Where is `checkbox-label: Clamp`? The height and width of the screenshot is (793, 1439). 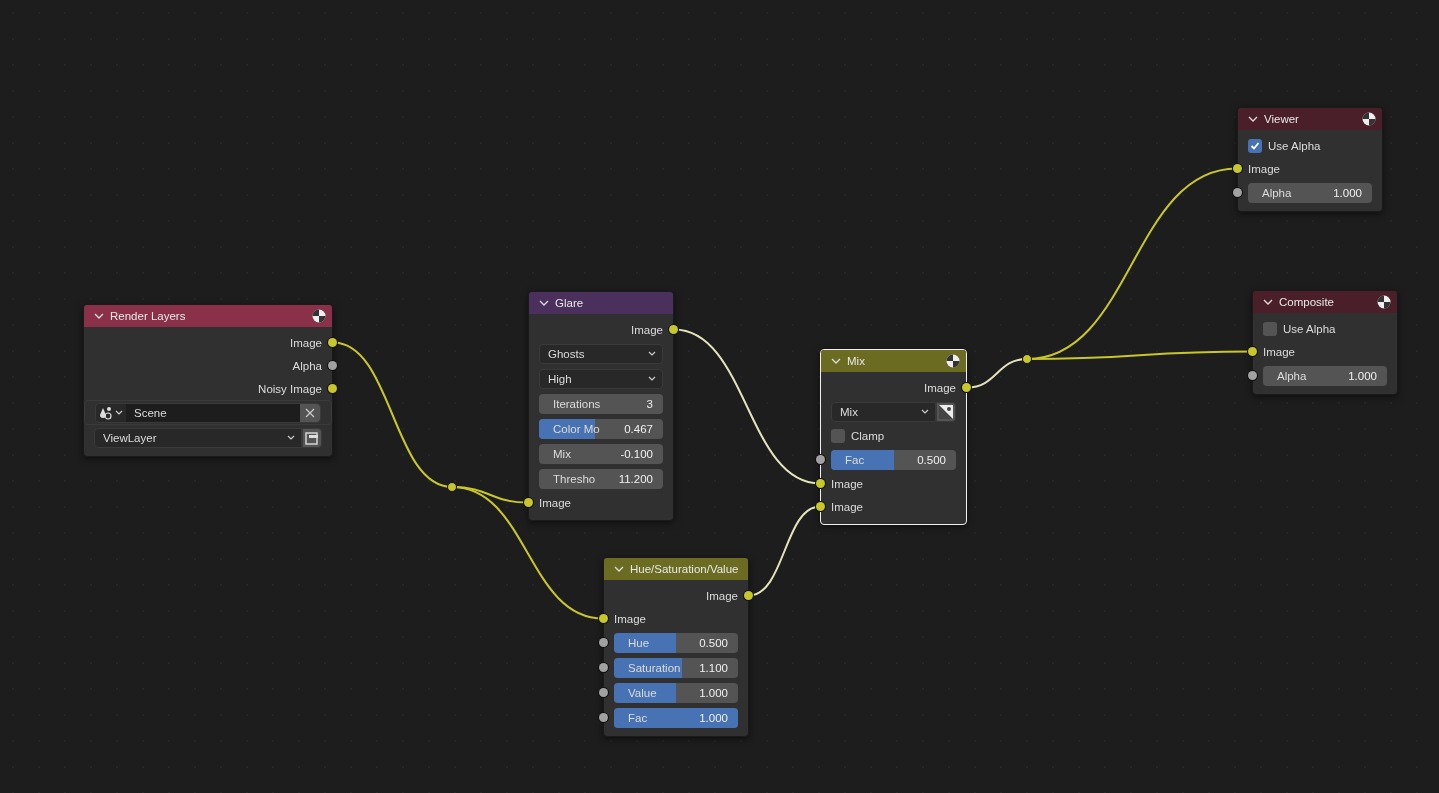
checkbox-label: Clamp is located at coordinates (868, 435).